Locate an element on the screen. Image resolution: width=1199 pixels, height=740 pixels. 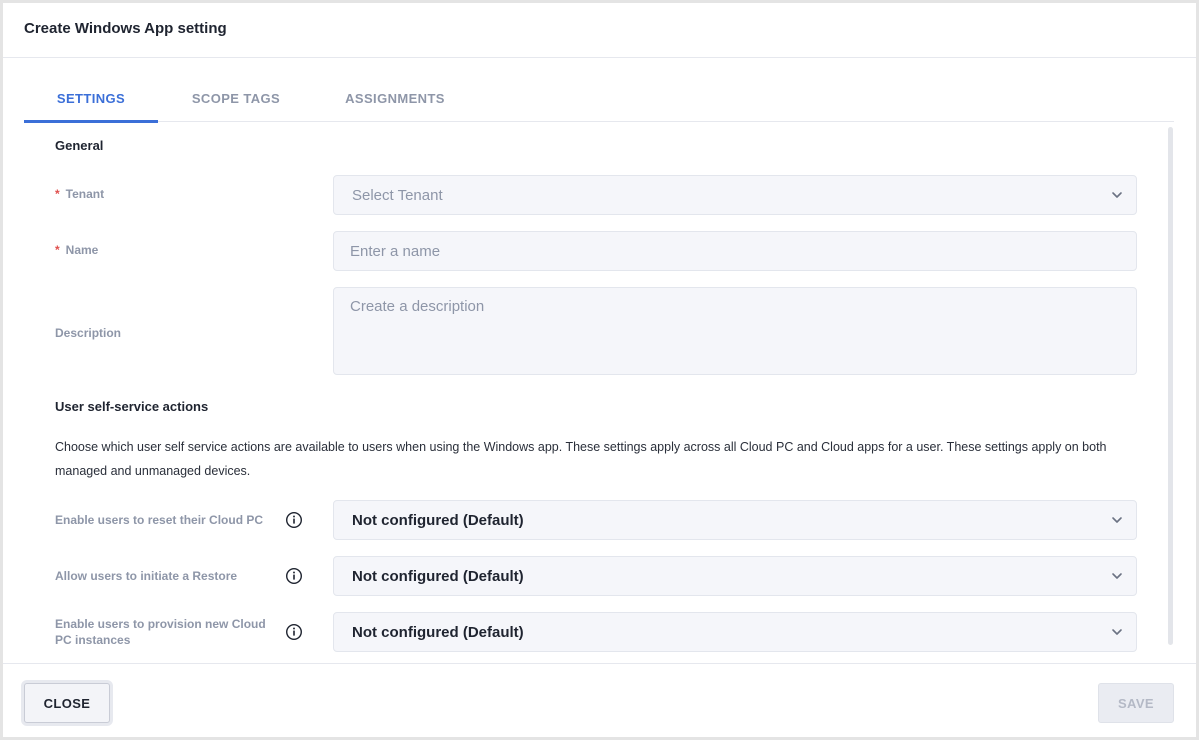
initiate-restore-label: Allow users to initiate a Restore is located at coordinates (146, 576).